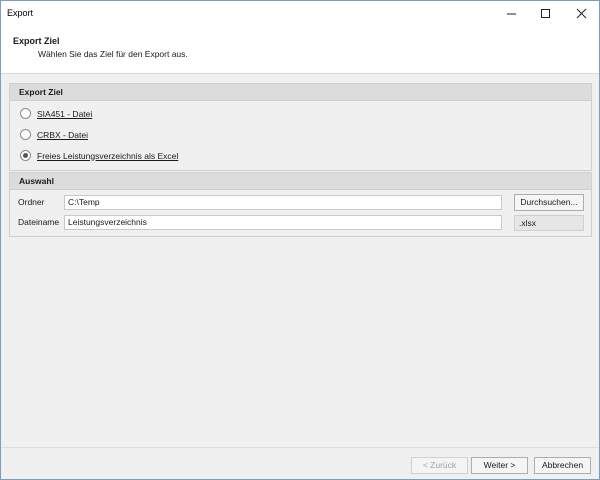 The width and height of the screenshot is (600, 480). Describe the element at coordinates (36, 41) in the screenshot. I see `wizard-step-title: Export Ziel` at that location.